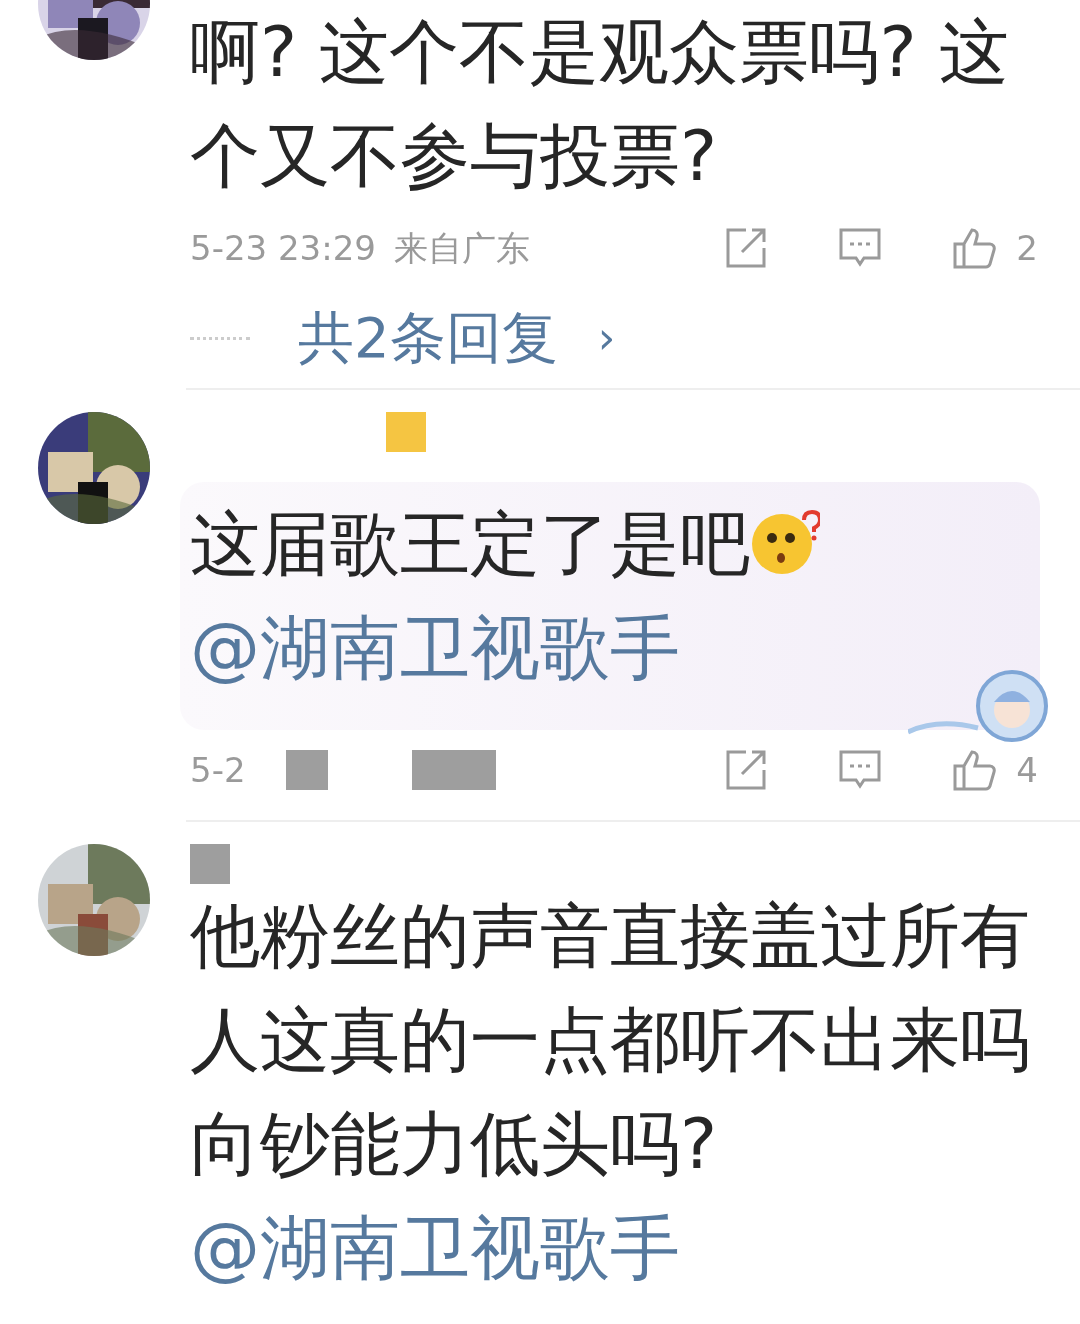  I want to click on comment-text: 这届歌王定了是吧 @湖南卫视歌手, so click(610, 596).